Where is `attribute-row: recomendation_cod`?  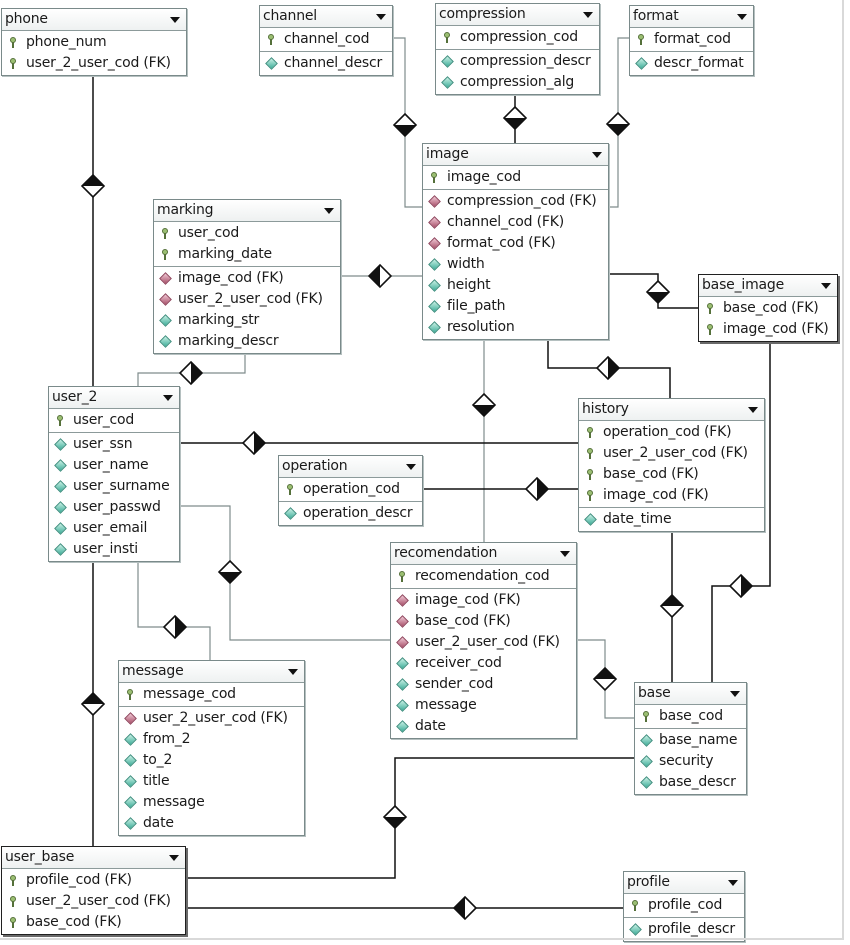 attribute-row: recomendation_cod is located at coordinates (483, 576).